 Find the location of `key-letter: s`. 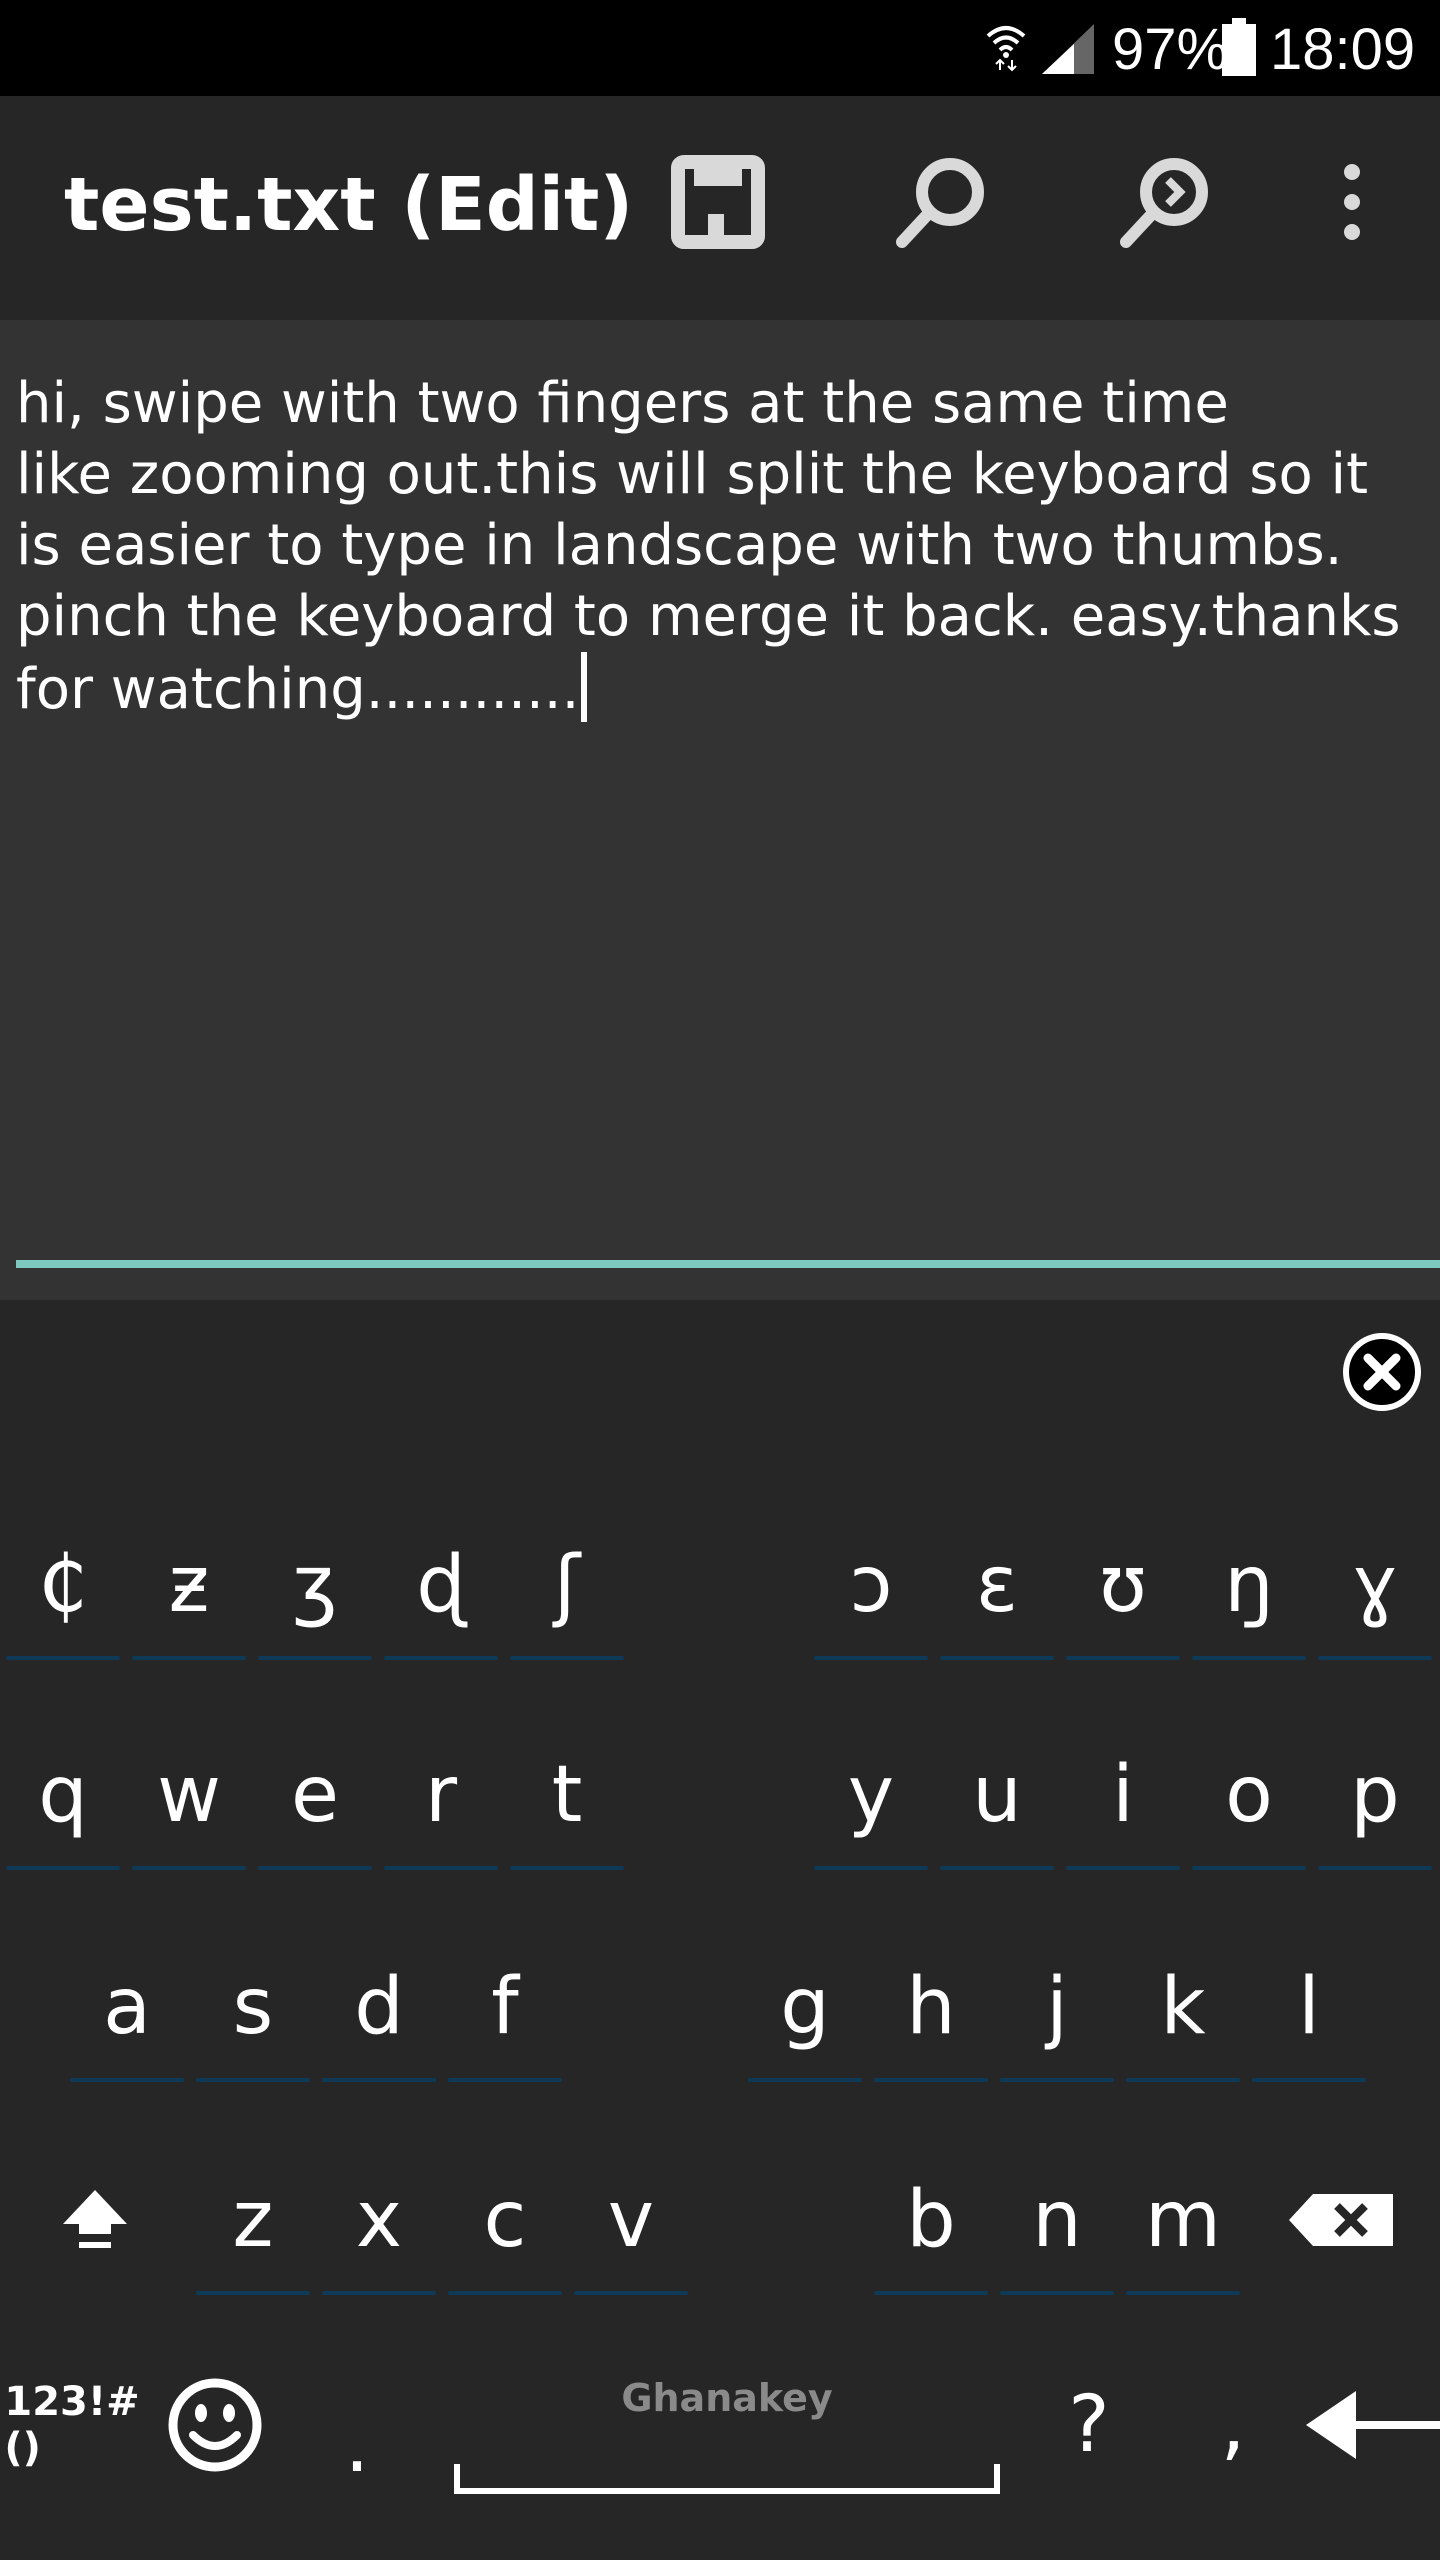

key-letter: s is located at coordinates (253, 2007).